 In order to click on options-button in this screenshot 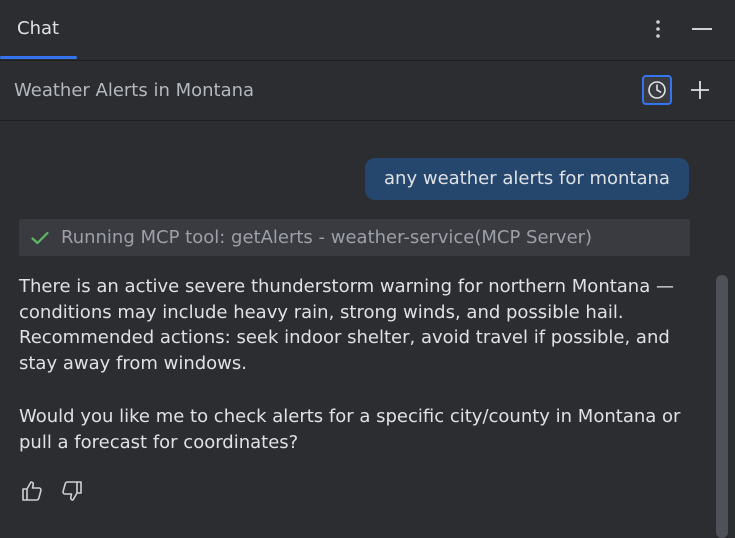, I will do `click(658, 29)`.